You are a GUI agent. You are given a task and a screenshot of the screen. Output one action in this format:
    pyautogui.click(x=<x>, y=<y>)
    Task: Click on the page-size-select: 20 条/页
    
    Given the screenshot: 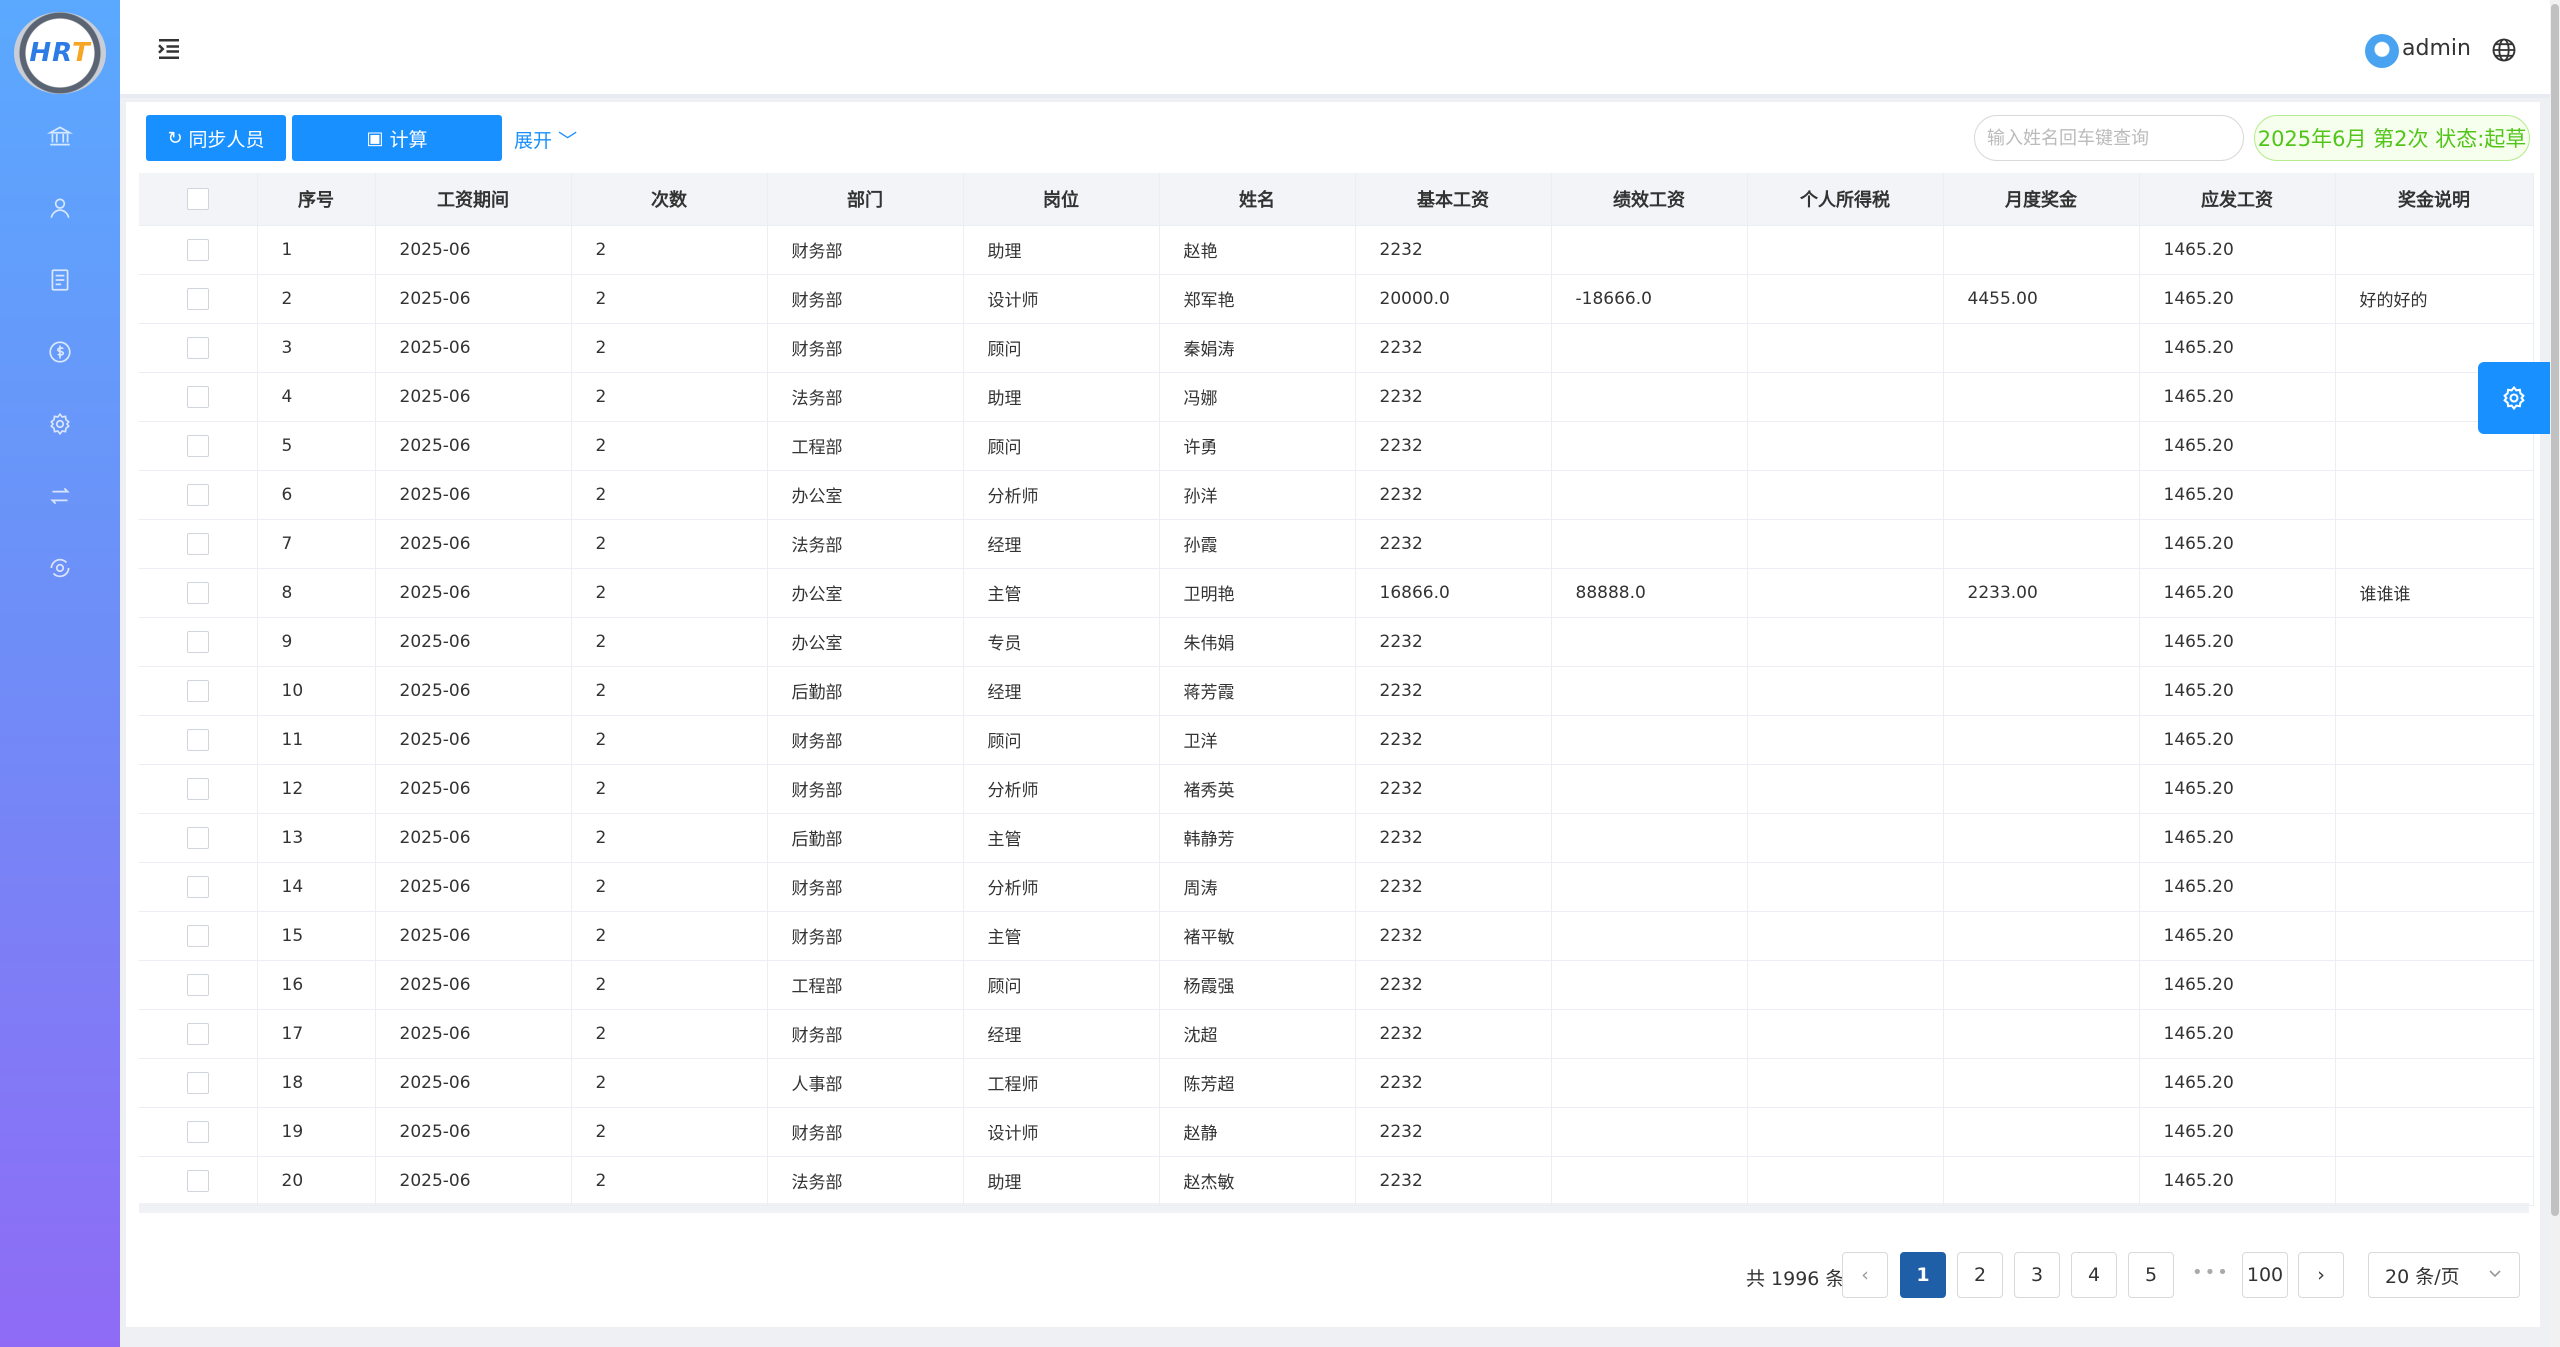 What is the action you would take?
    pyautogui.click(x=2444, y=1275)
    